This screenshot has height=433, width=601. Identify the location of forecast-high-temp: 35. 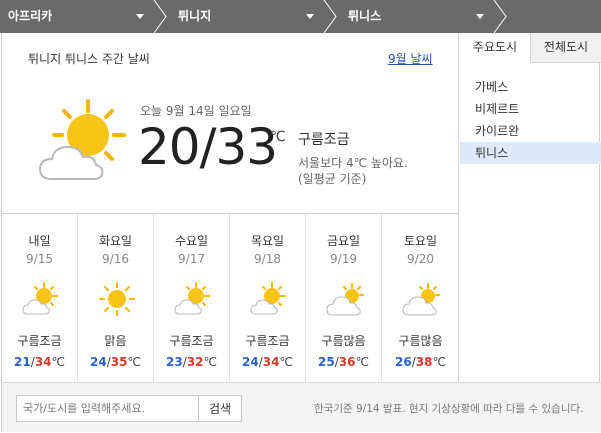
(119, 362).